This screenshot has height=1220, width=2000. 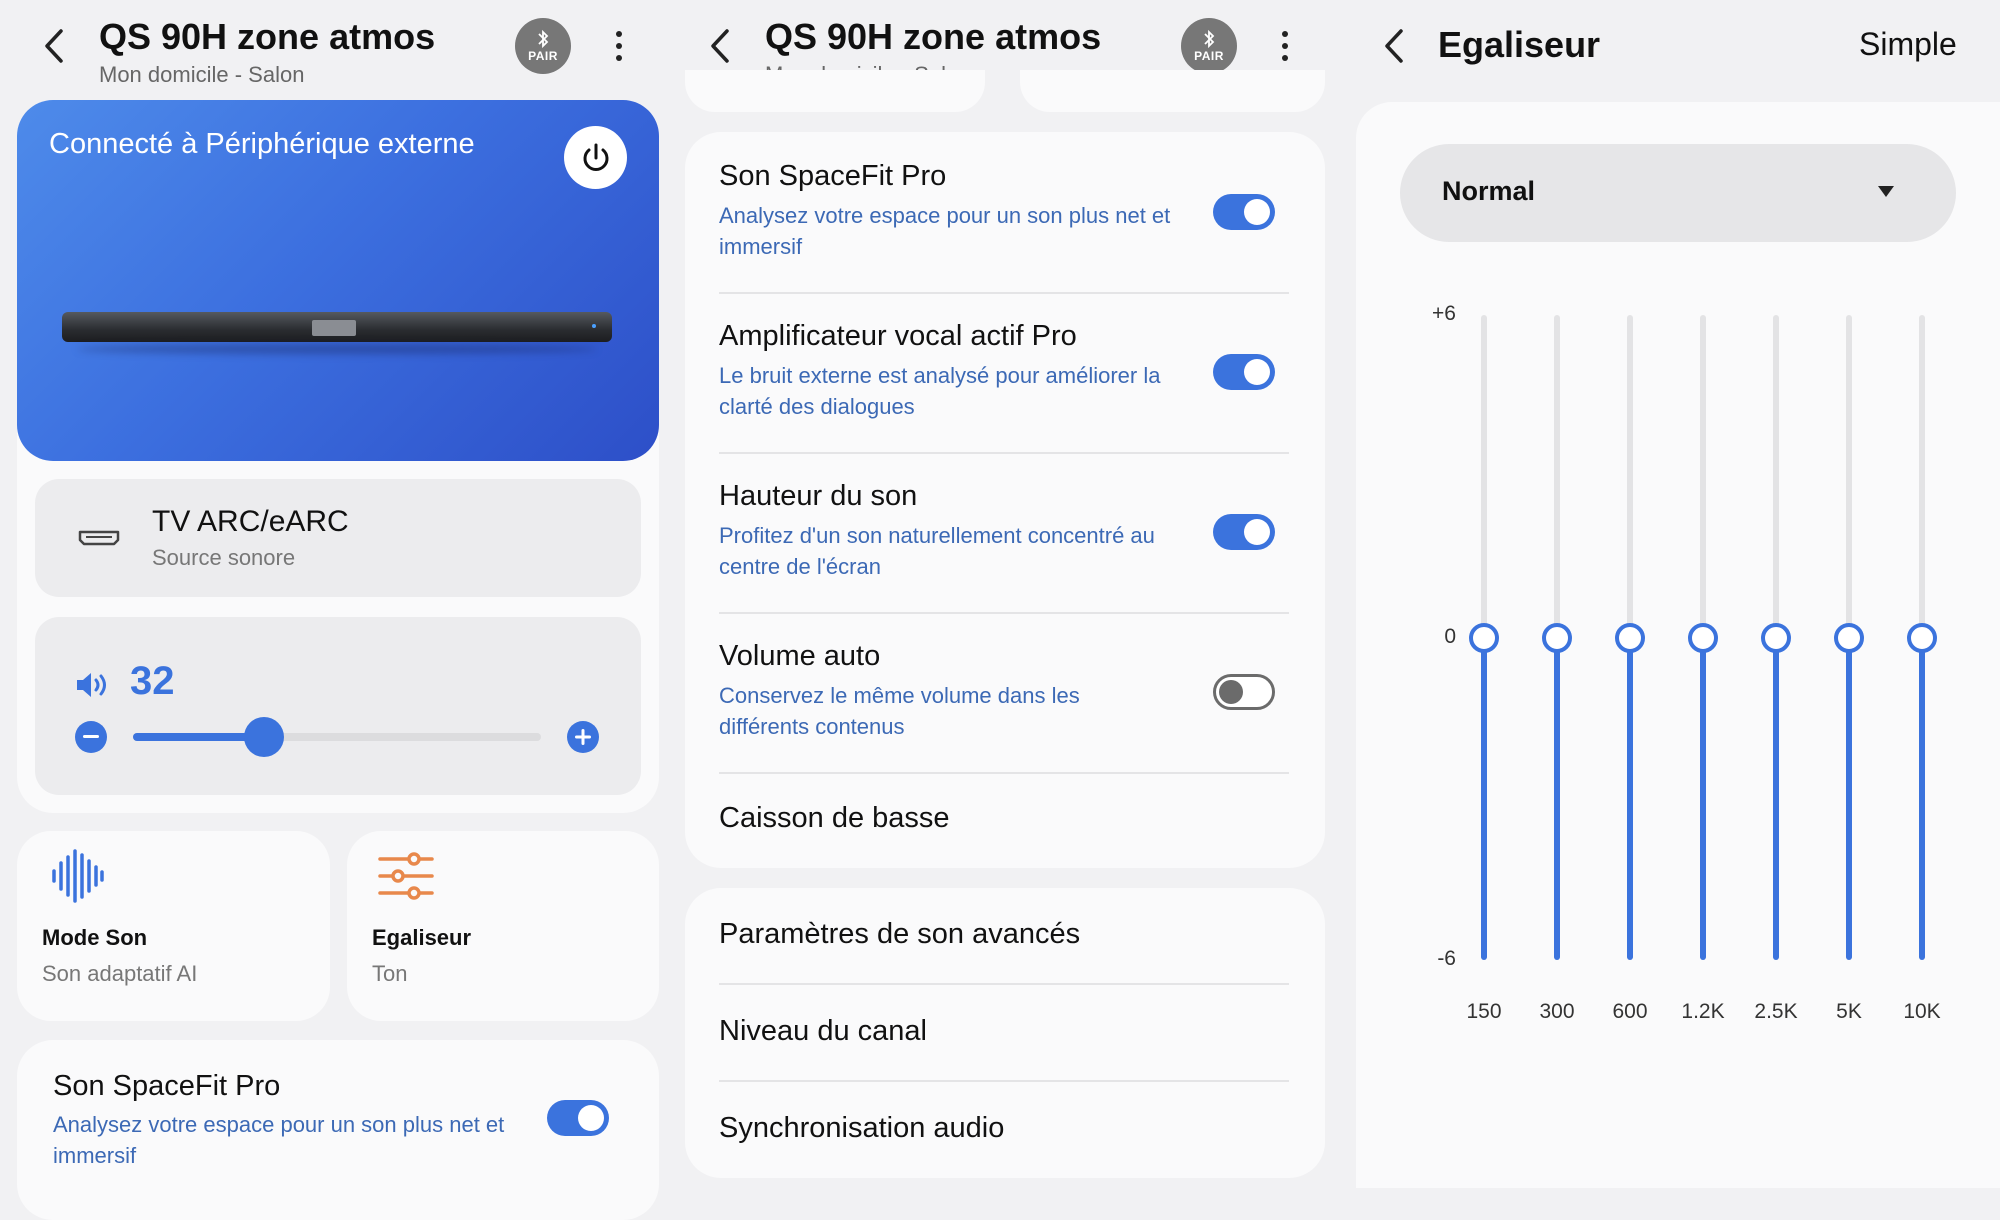 I want to click on plus-icon, so click(x=583, y=737).